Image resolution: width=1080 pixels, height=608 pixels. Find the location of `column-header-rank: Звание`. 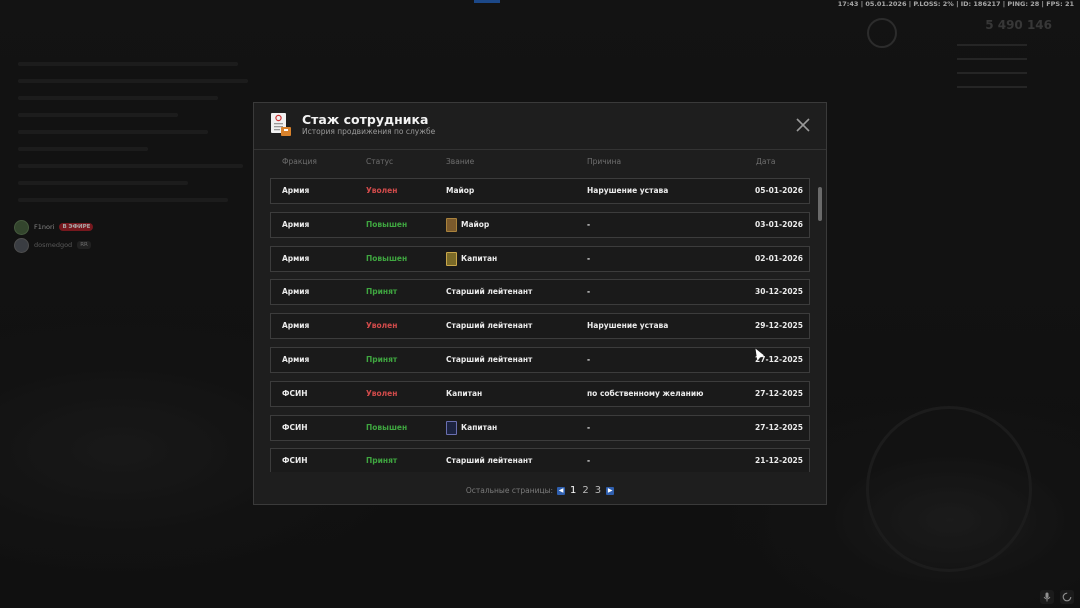

column-header-rank: Звание is located at coordinates (460, 161).